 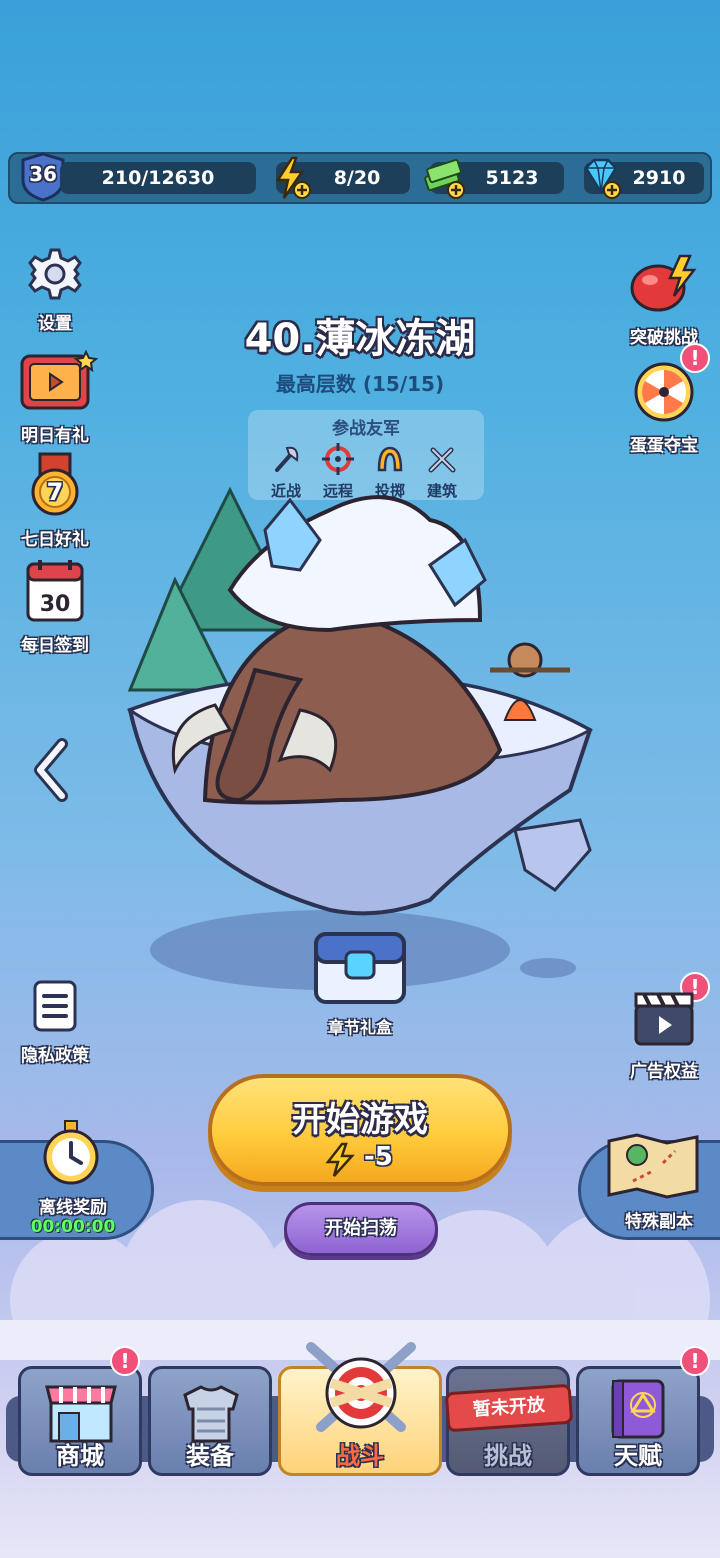 I want to click on resource-bar: 36 210/12630 8/20 5123 2910, so click(x=360, y=178).